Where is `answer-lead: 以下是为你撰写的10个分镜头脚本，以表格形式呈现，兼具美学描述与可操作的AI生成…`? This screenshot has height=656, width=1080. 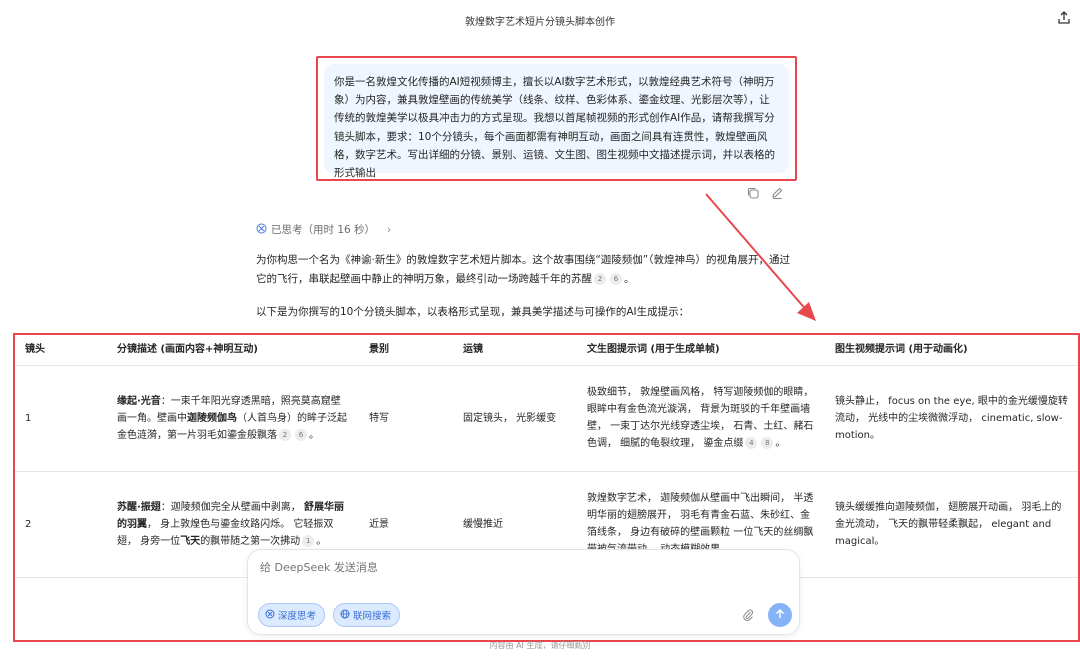
answer-lead: 以下是为你撰写的10个分镜头脚本，以表格形式呈现，兼具美学描述与可操作的AI生成… is located at coordinates (473, 312).